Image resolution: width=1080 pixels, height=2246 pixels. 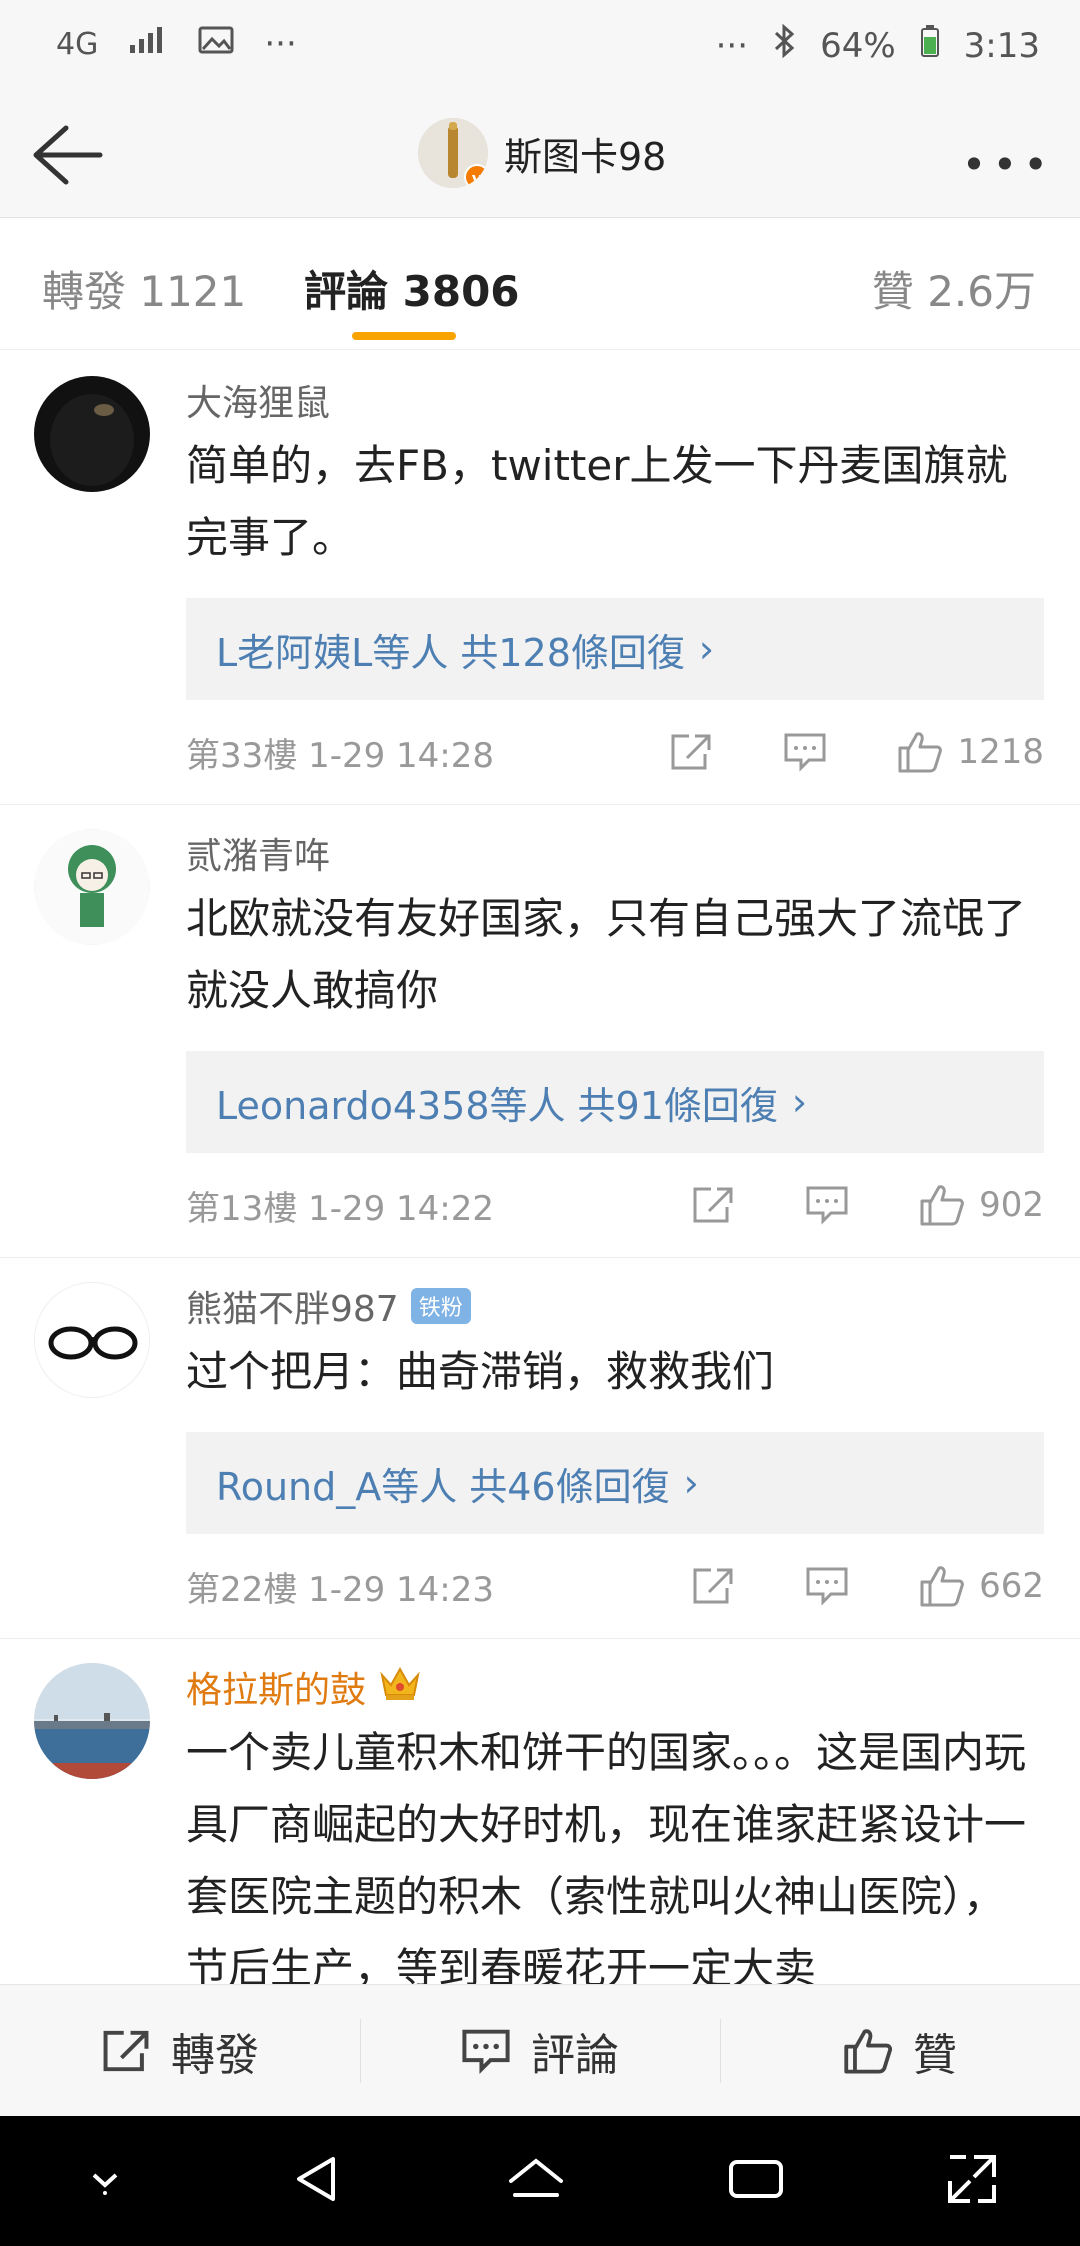 I want to click on like-button: 贊, so click(x=900, y=2050).